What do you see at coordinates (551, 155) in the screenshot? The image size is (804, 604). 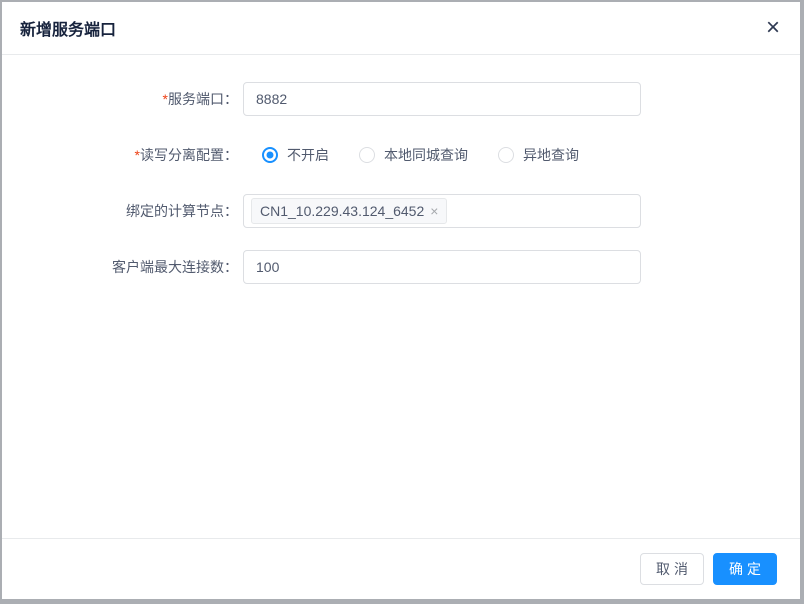 I see `radio-option-label: 异地查询` at bounding box center [551, 155].